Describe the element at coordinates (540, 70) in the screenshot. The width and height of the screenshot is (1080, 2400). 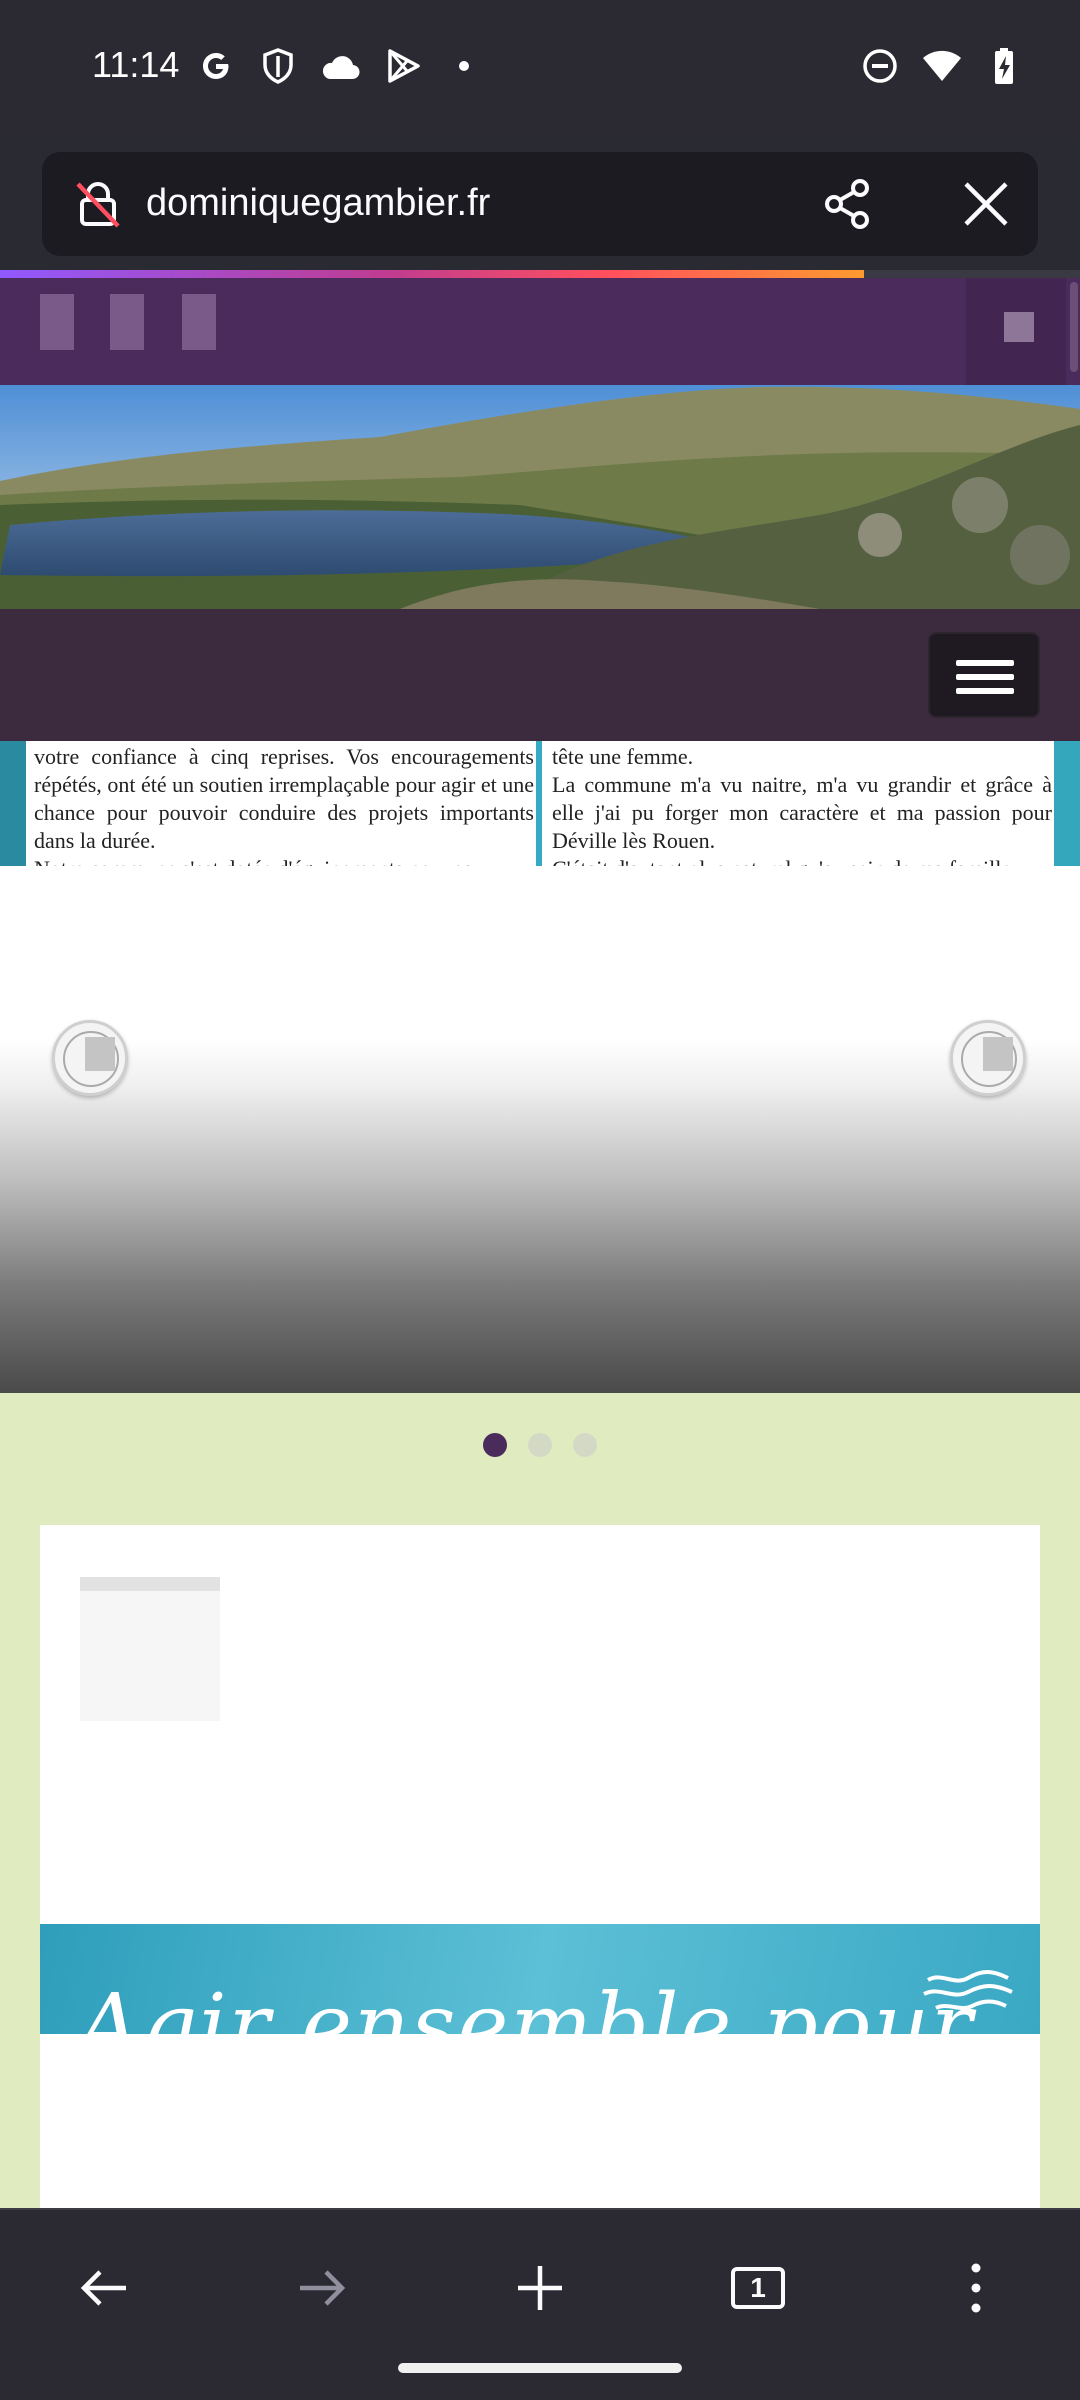
I see `status-bar: 11:14` at that location.